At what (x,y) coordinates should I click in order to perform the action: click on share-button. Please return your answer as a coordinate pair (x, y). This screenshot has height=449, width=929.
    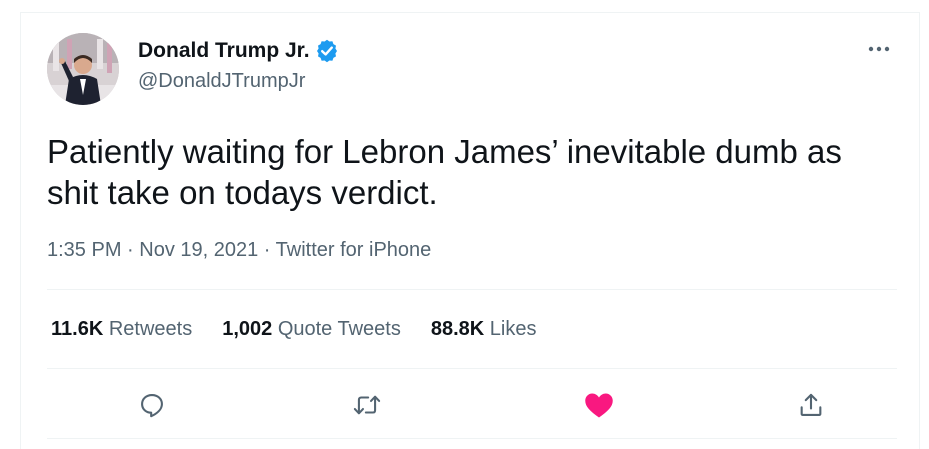
    Looking at the image, I should click on (811, 405).